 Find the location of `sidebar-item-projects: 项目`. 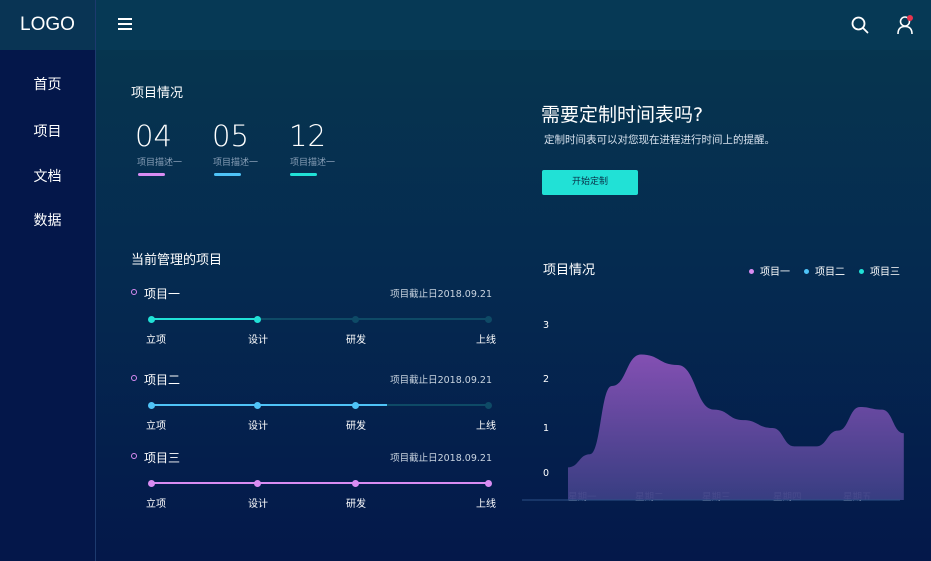

sidebar-item-projects: 项目 is located at coordinates (47, 131).